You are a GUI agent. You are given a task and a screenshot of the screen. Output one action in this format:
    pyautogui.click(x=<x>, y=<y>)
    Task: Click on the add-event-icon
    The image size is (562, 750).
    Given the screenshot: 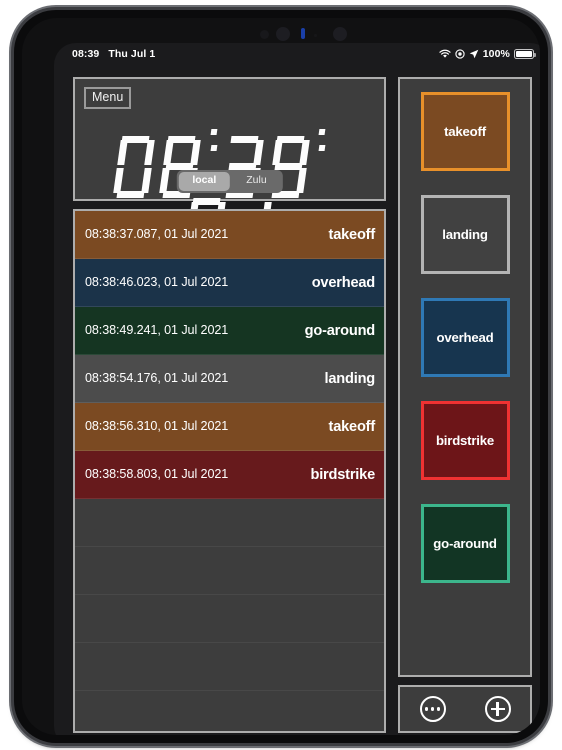 What is the action you would take?
    pyautogui.click(x=497, y=709)
    